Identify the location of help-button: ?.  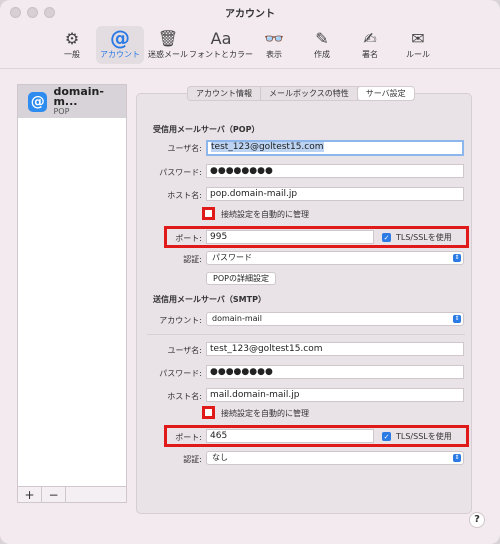
(477, 520).